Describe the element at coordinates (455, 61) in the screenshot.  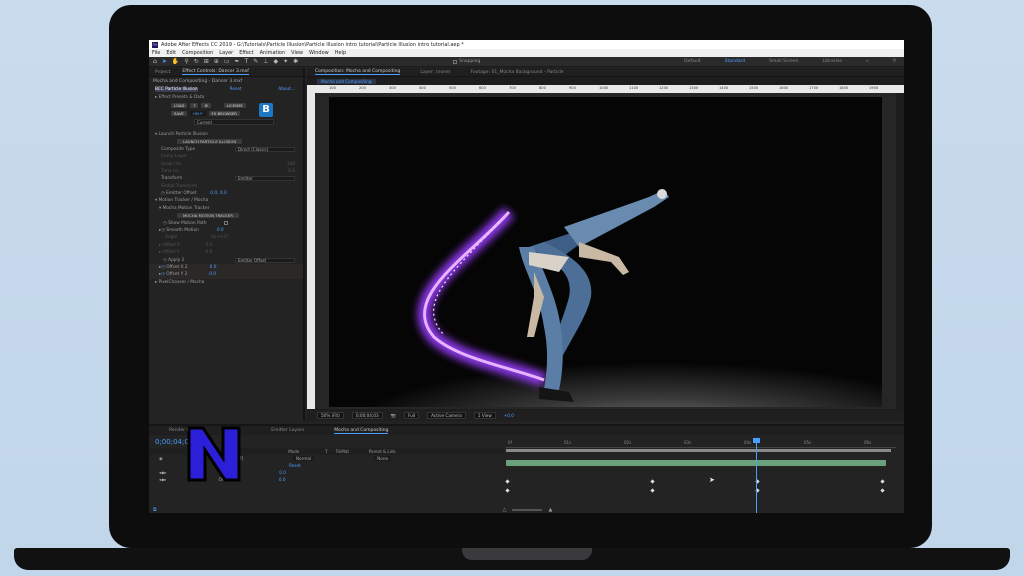
I see `snapping-checkbox` at that location.